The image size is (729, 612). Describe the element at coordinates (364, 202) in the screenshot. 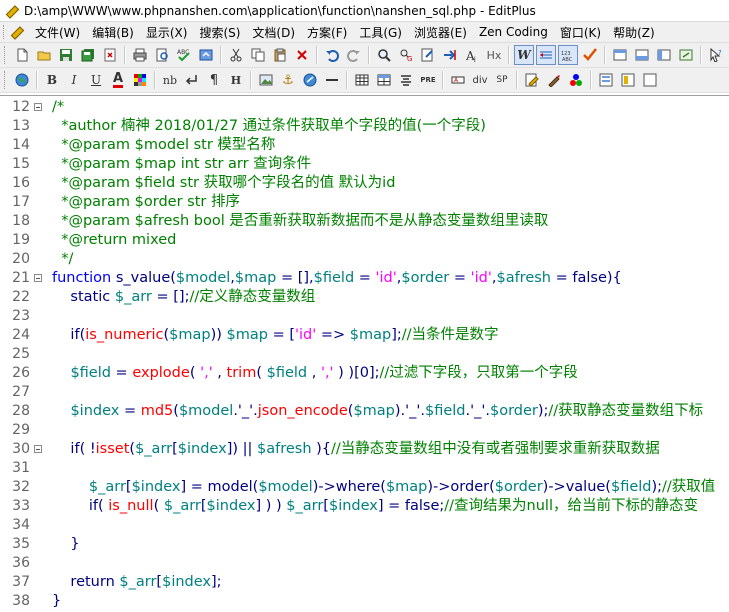

I see `code-line: 17 *@param $order str 排序` at that location.